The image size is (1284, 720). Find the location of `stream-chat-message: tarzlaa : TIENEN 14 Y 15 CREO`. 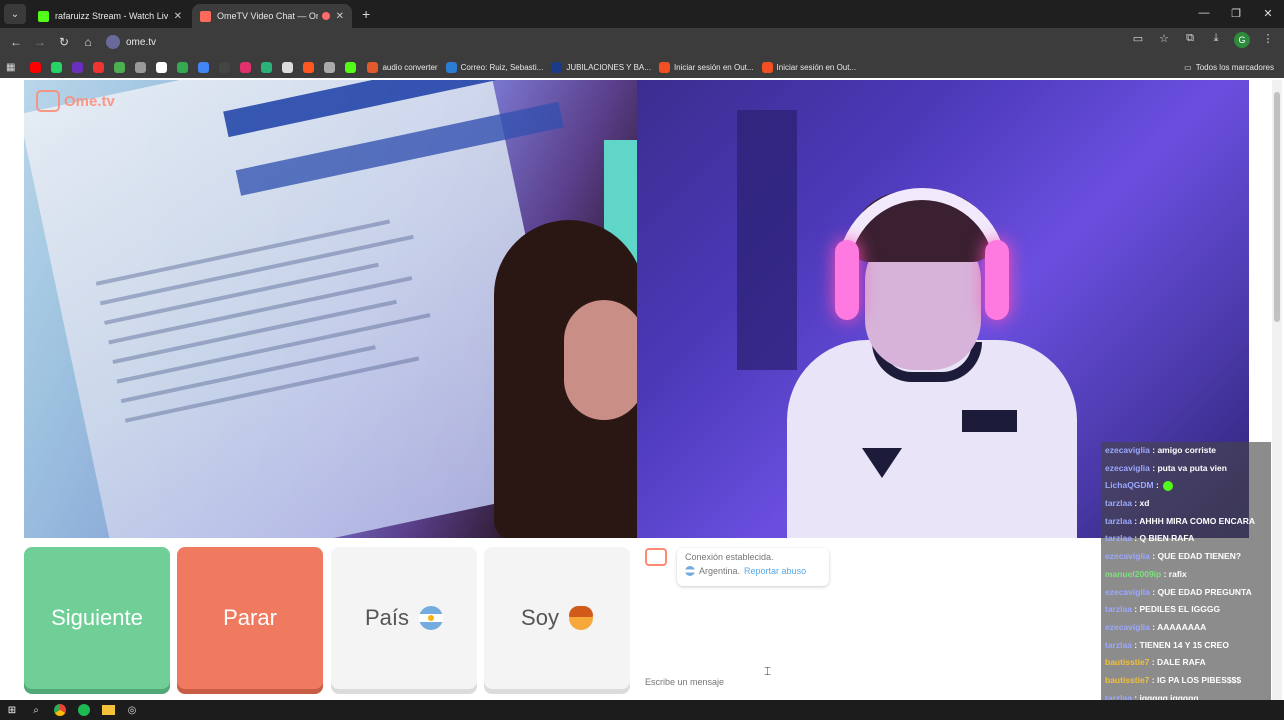

stream-chat-message: tarzlaa : TIENEN 14 Y 15 CREO is located at coordinates (1186, 646).